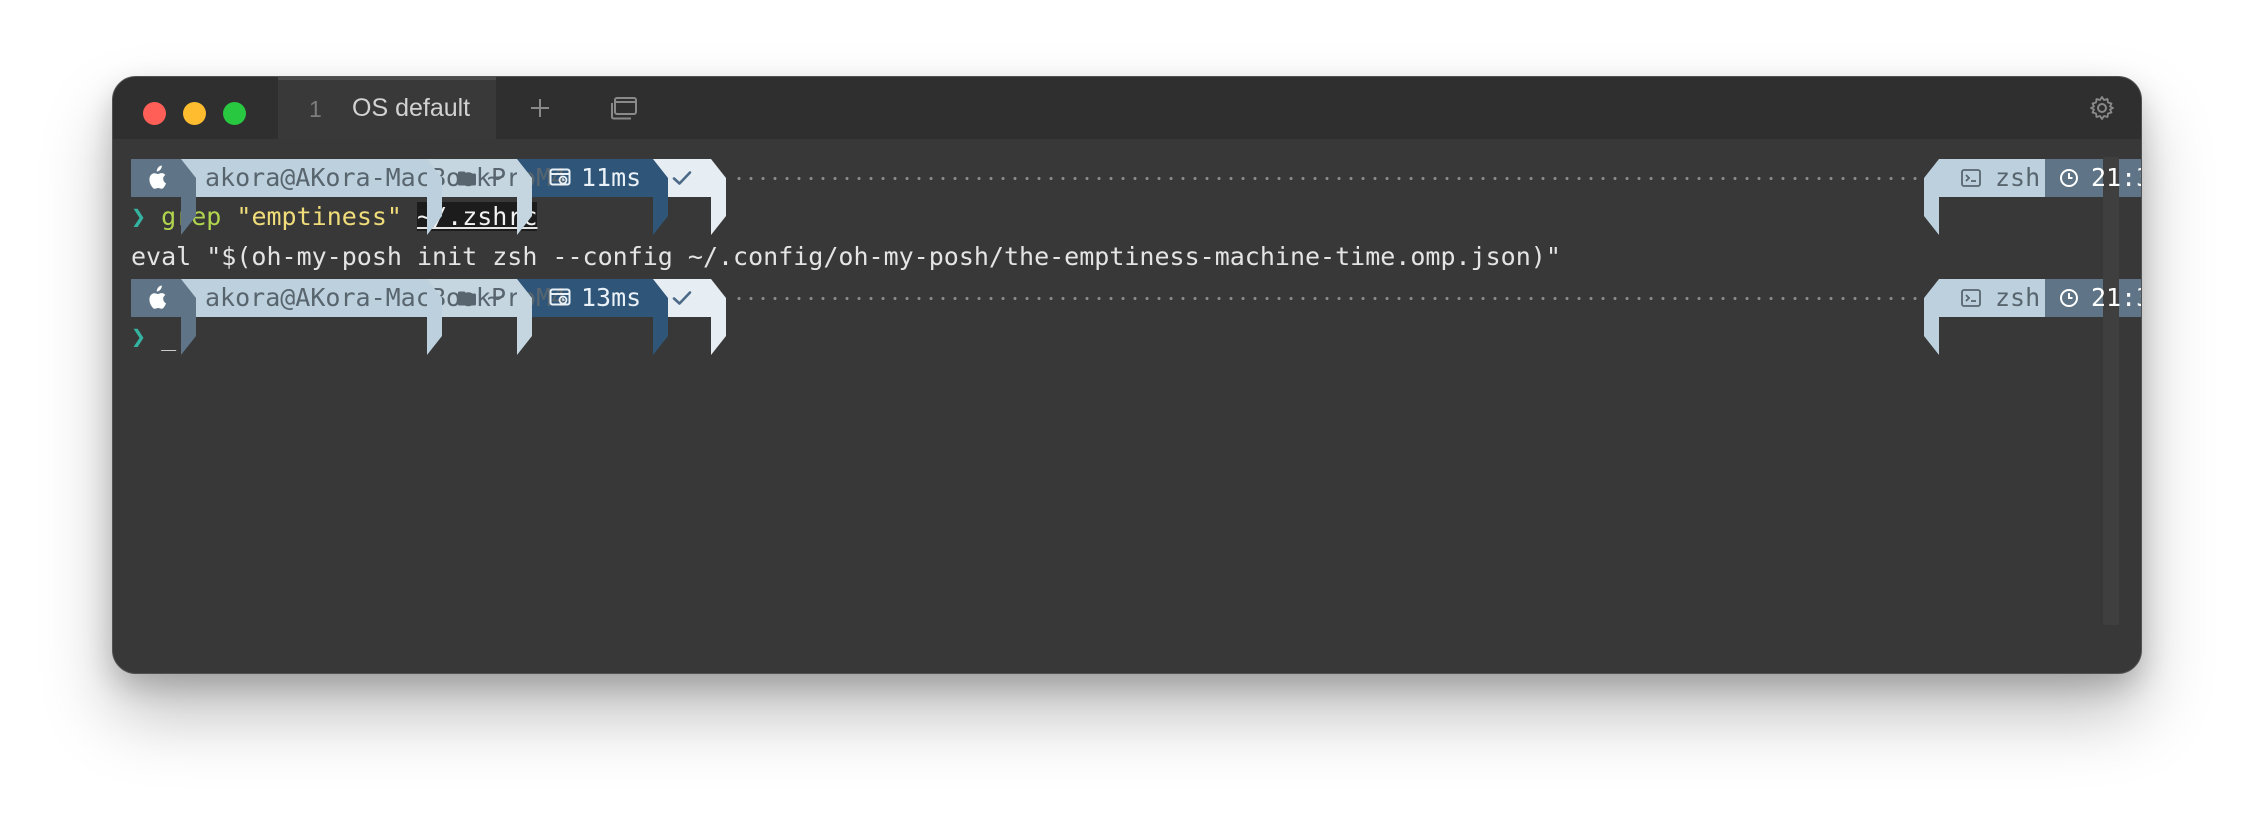 The image size is (2254, 824). I want to click on execution-time-text: 13ms, so click(611, 297).